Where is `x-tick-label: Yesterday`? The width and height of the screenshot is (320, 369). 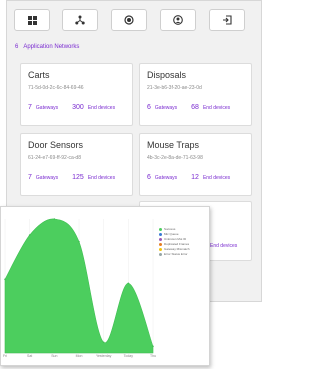
x-tick-label: Yesterday is located at coordinates (103, 356).